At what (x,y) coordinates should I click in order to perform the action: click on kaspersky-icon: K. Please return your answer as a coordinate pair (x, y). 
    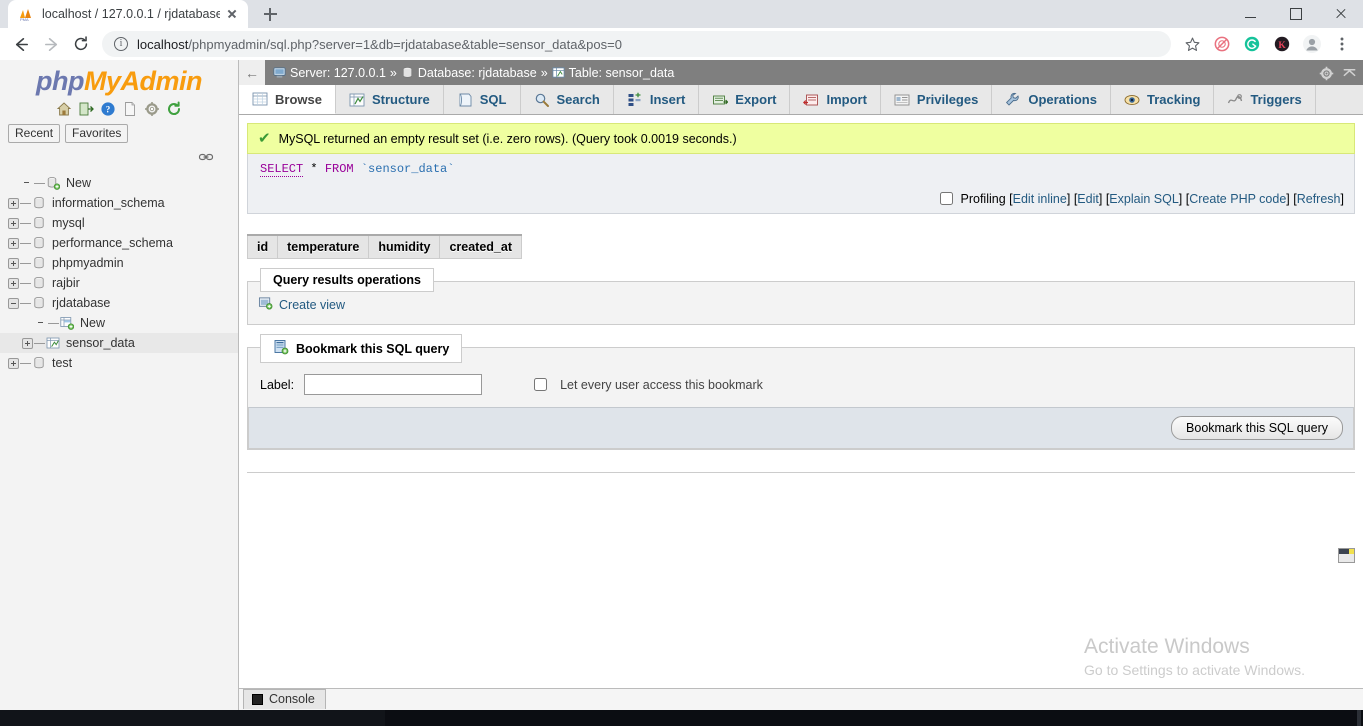
    Looking at the image, I should click on (1282, 44).